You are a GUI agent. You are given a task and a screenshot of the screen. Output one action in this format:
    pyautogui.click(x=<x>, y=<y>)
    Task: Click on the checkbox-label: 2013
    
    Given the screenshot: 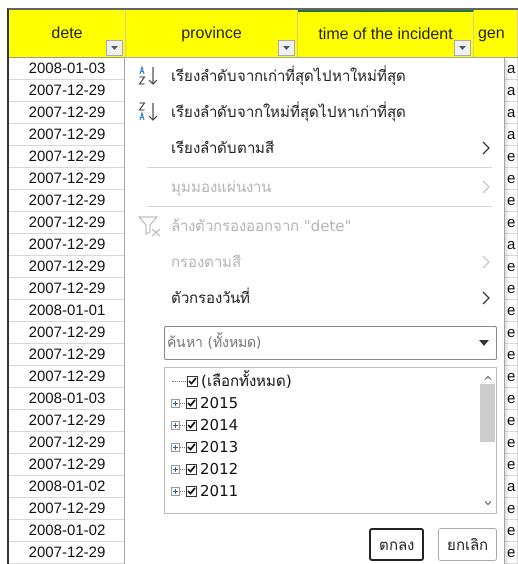 What is the action you would take?
    pyautogui.click(x=219, y=447)
    